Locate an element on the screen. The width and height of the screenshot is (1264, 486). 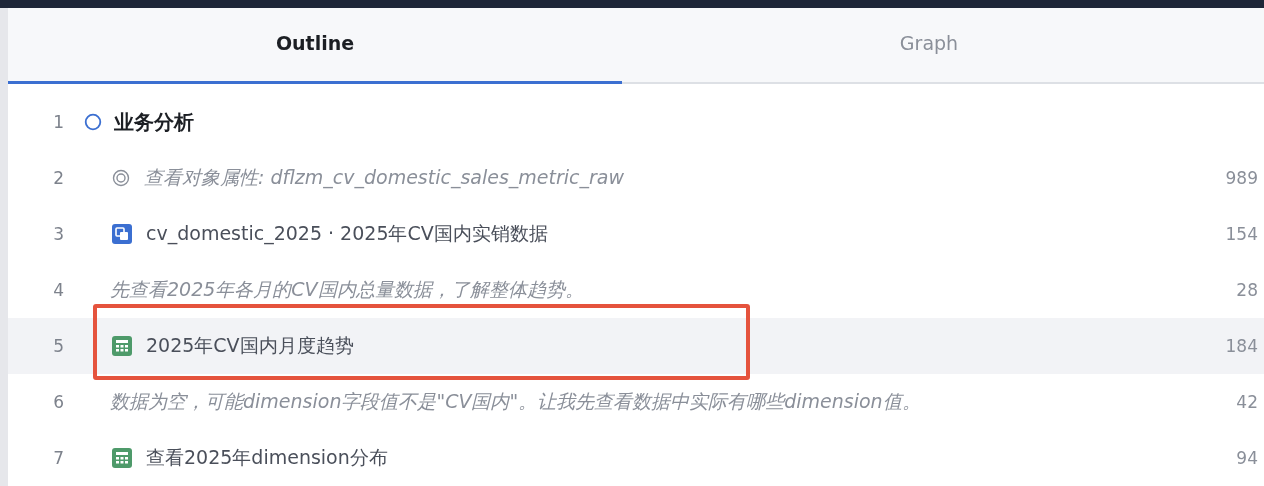
item-label: cv_domestic_2025 · 2025年CV国内实销数据 is located at coordinates (347, 234).